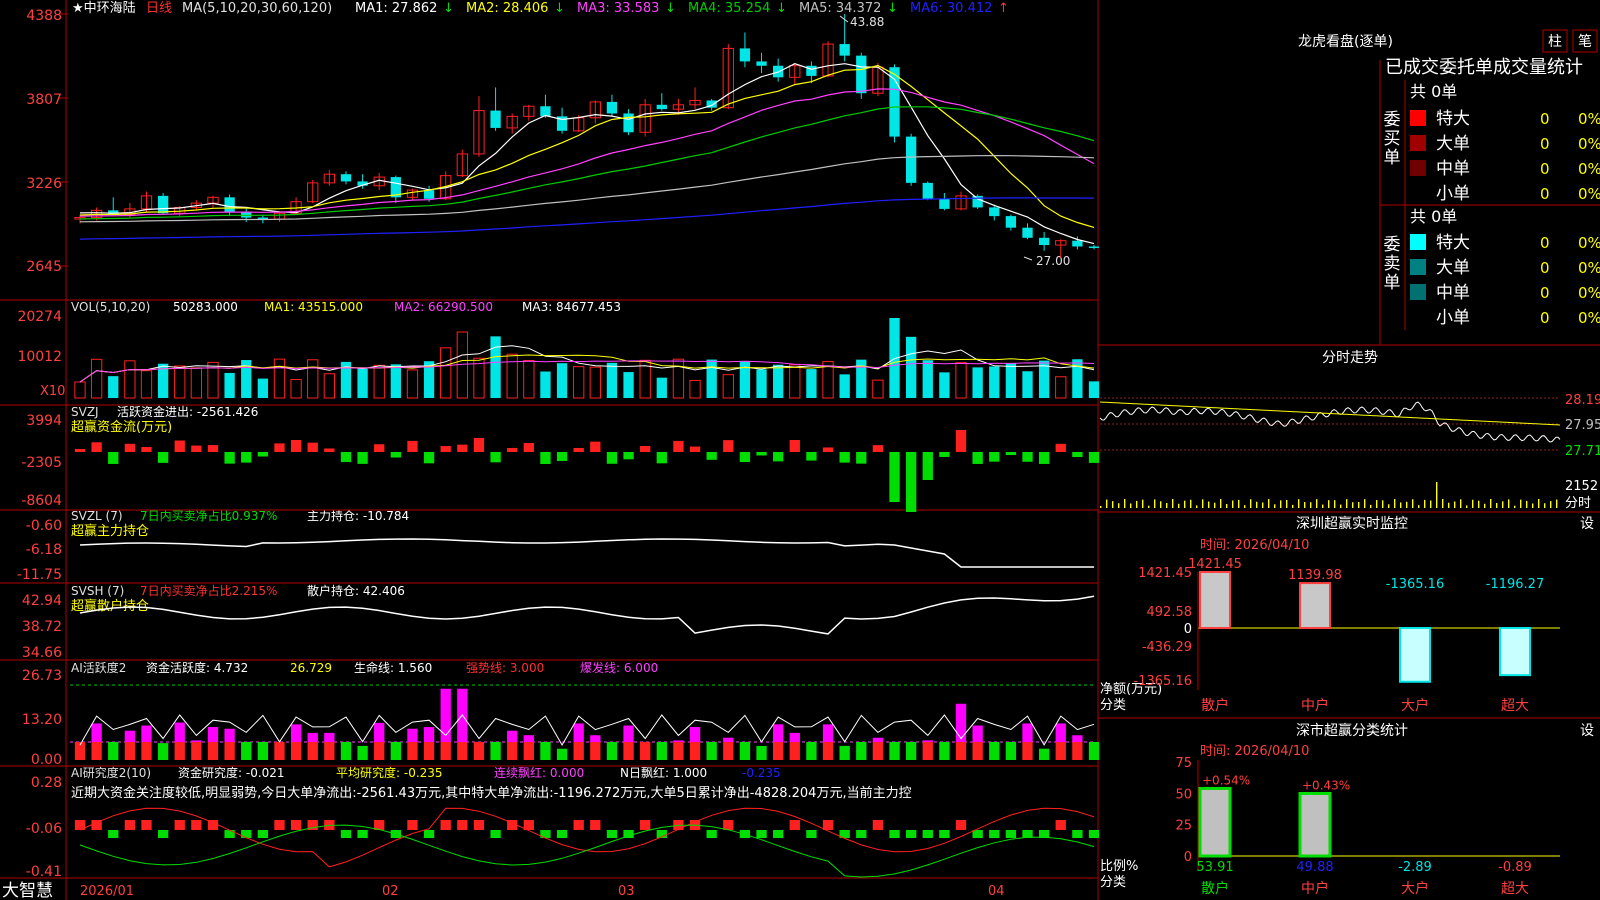 Image resolution: width=1600 pixels, height=900 pixels. I want to click on date-axis-1: 02, so click(390, 891).